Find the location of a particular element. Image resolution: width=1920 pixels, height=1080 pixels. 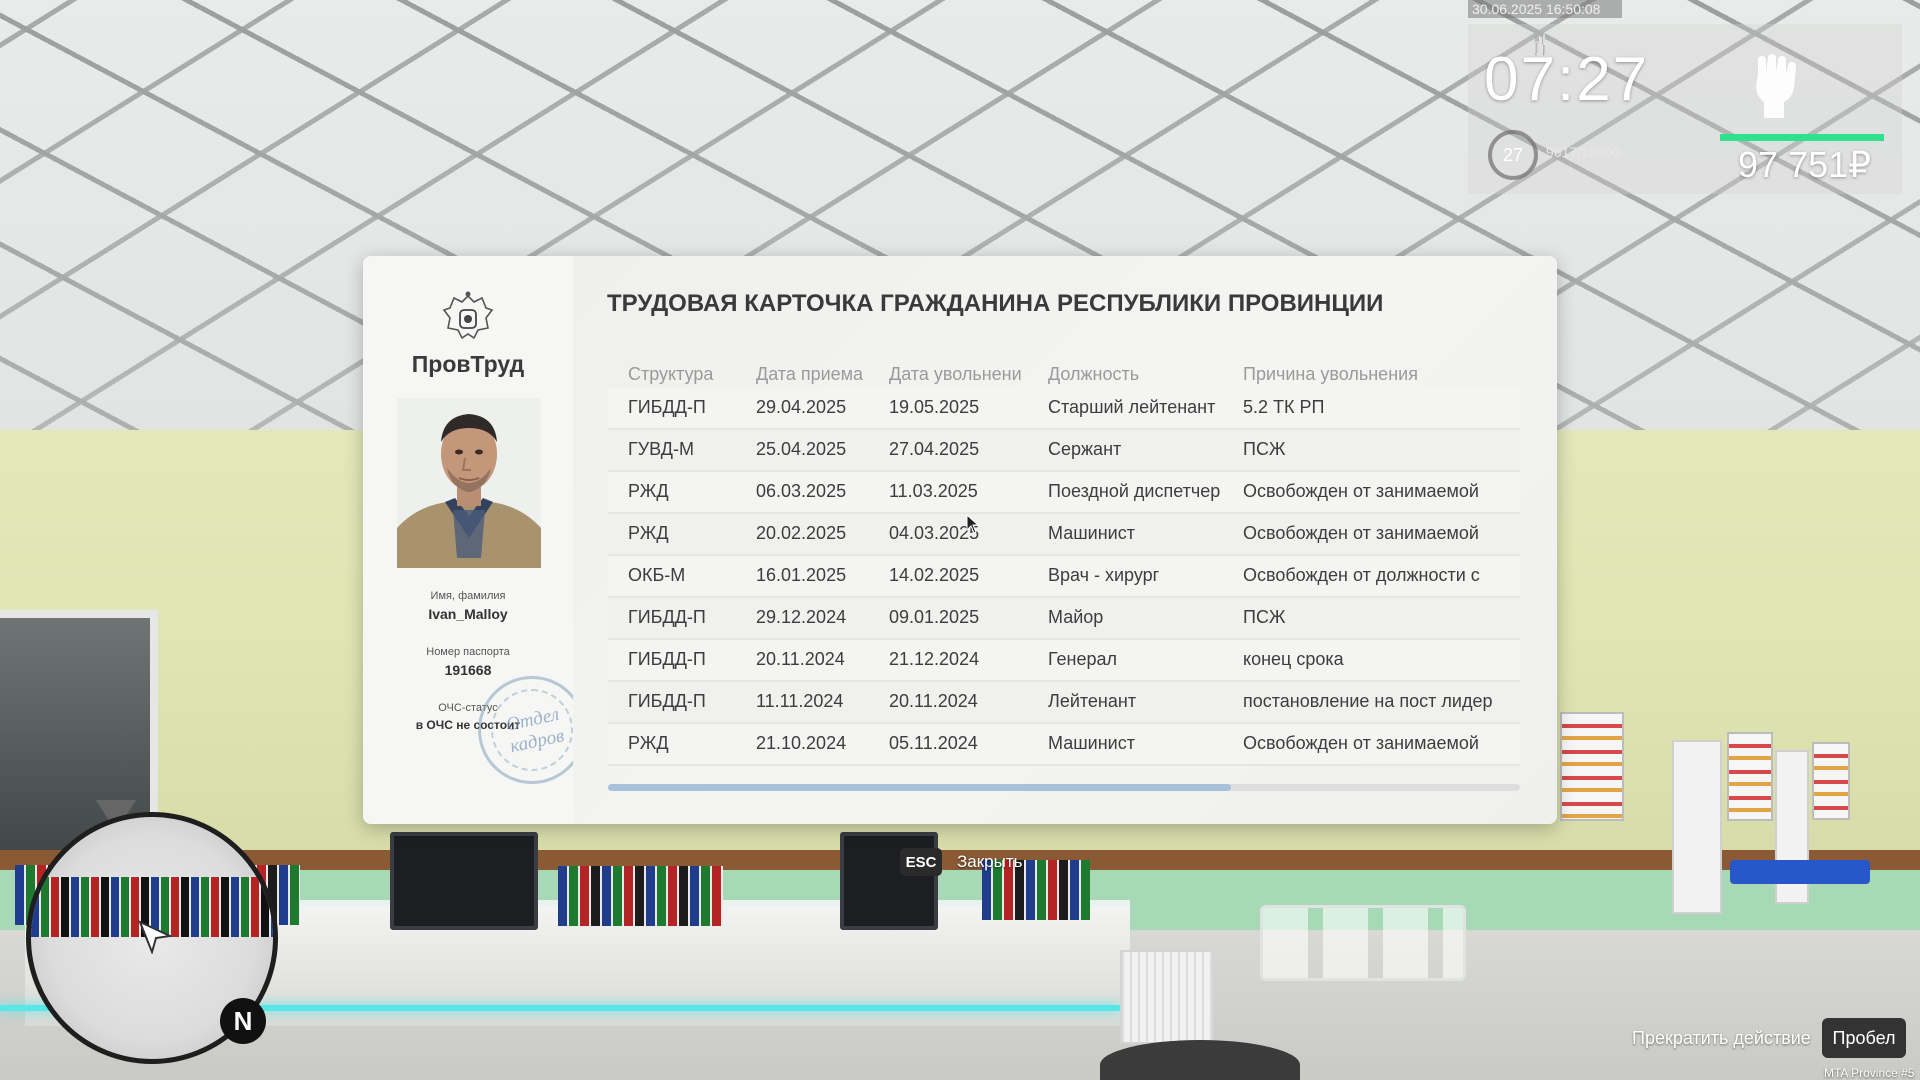

coat-of-arms-icon is located at coordinates (468, 315).